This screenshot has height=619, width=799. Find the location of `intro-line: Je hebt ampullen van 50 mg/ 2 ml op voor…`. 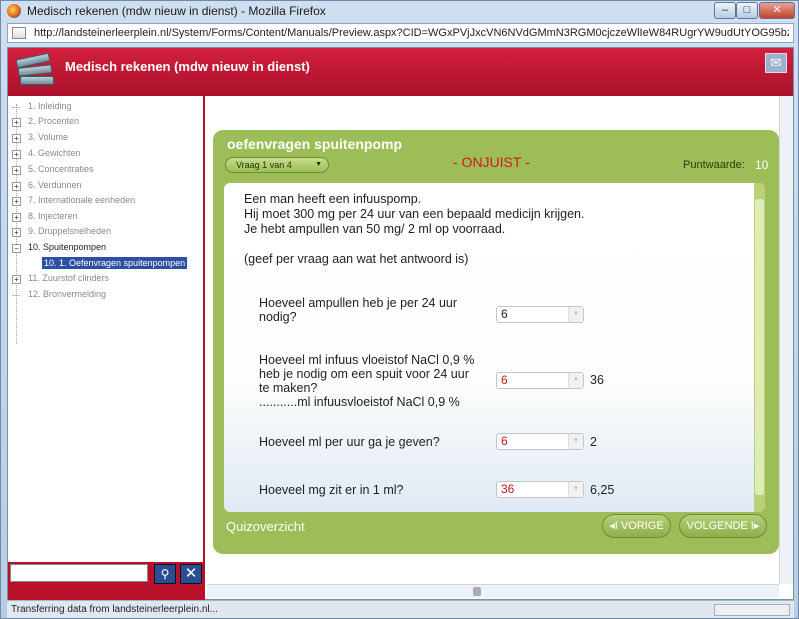

intro-line: Je hebt ampullen van 50 mg/ 2 ml op voor… is located at coordinates (375, 229).